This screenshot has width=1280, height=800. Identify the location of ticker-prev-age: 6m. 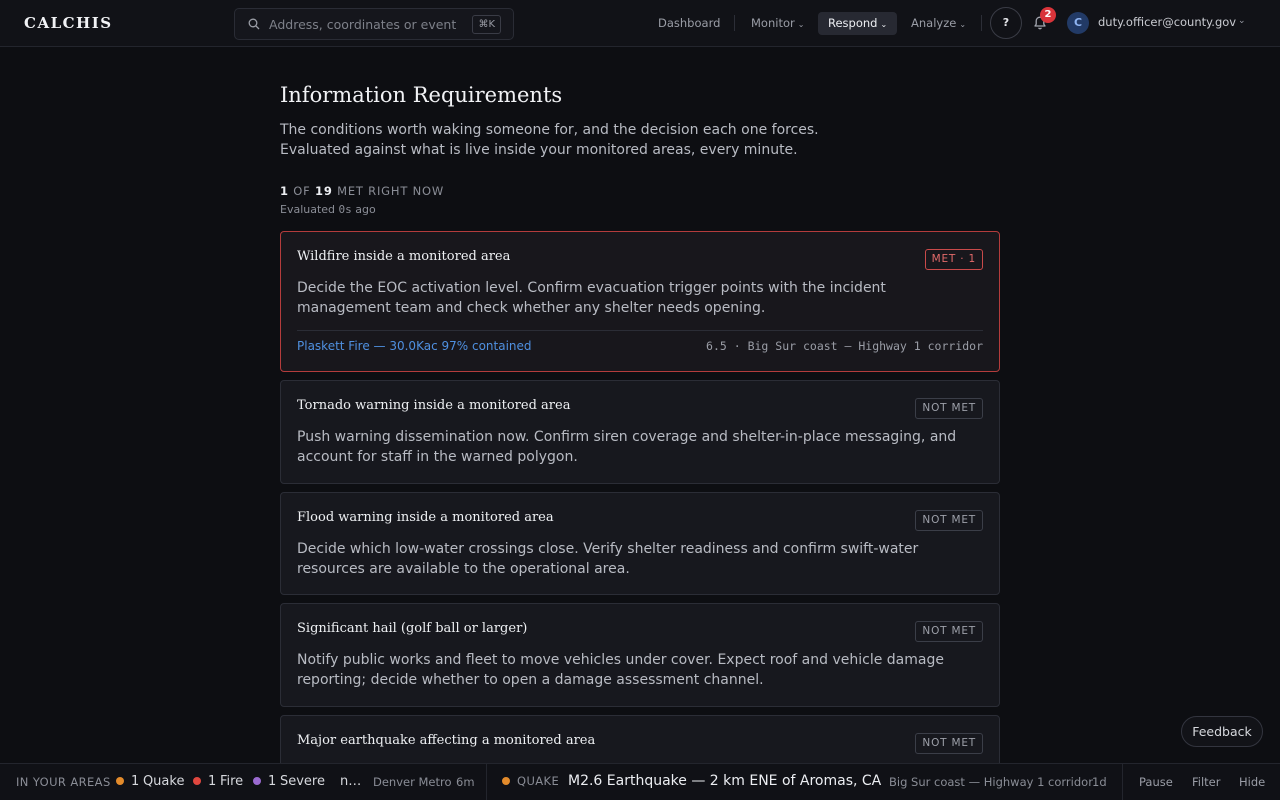
(465, 782).